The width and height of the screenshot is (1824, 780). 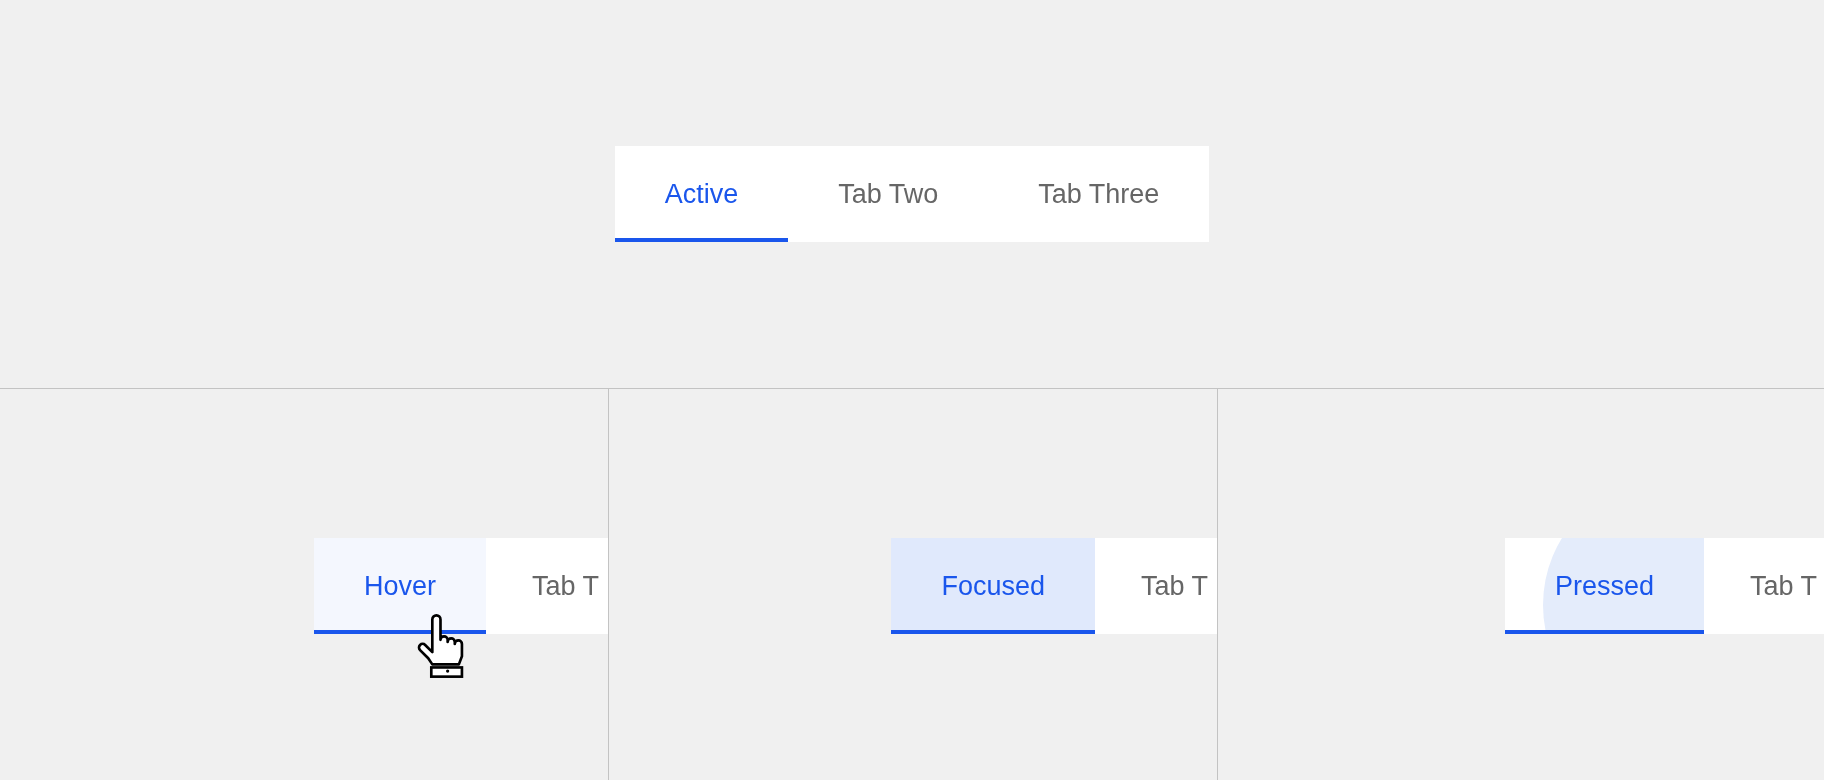 What do you see at coordinates (399, 586) in the screenshot?
I see `tab: Hover` at bounding box center [399, 586].